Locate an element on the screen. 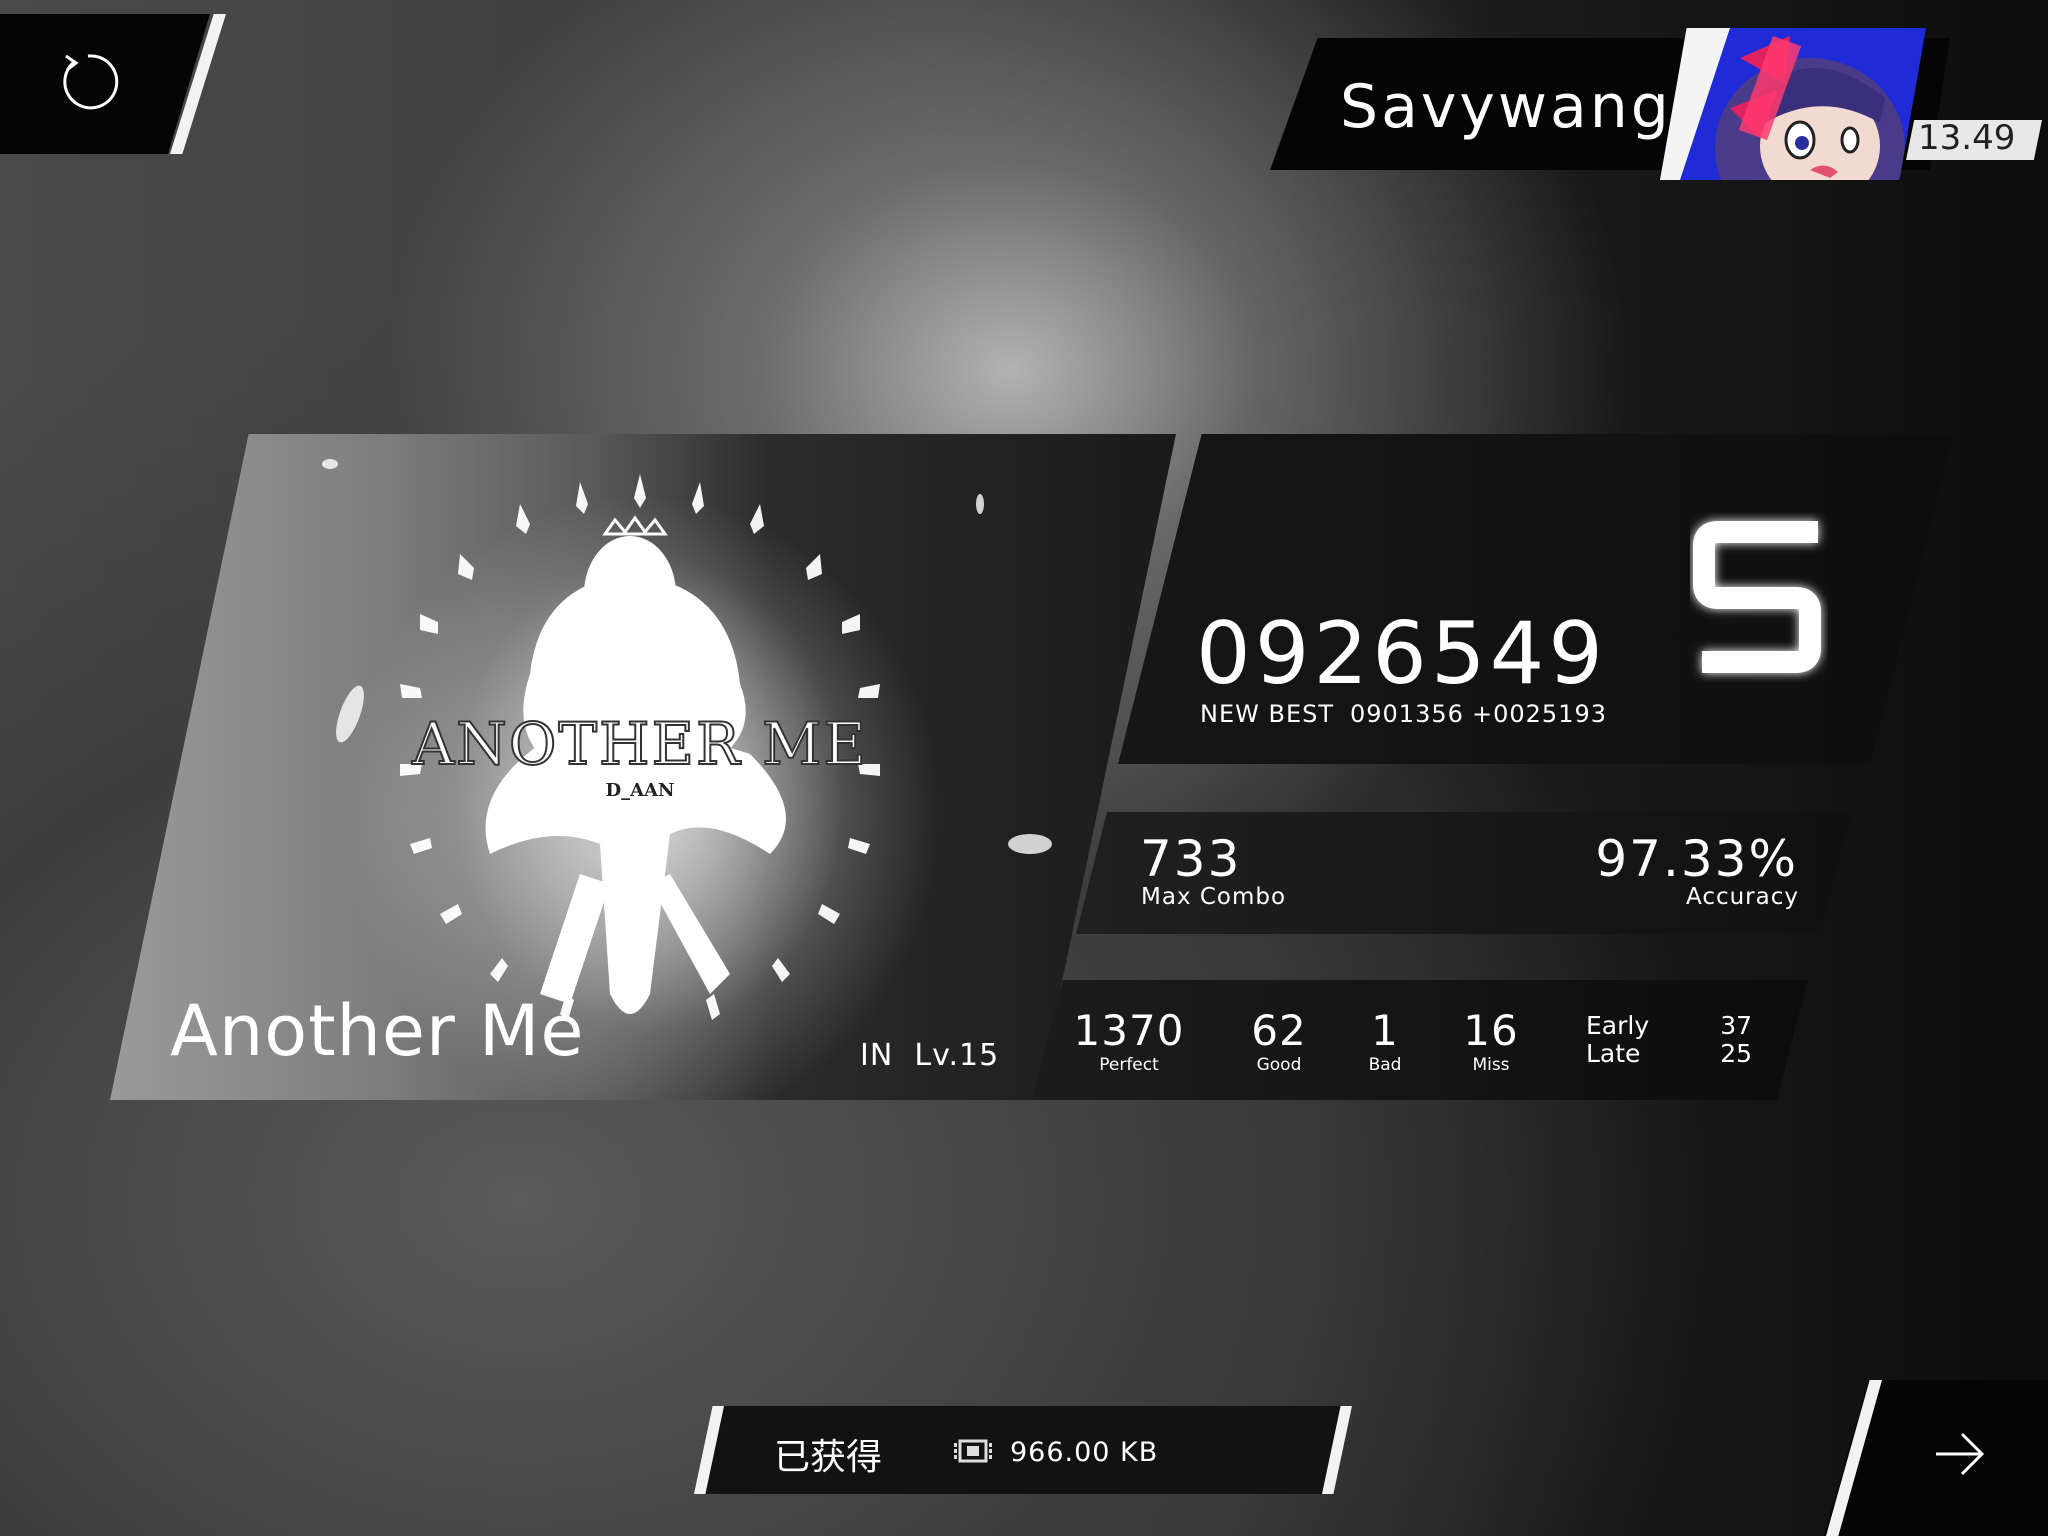 Image resolution: width=2048 pixels, height=1536 pixels. judgement-miss: 16 Miss is located at coordinates (1491, 1040).